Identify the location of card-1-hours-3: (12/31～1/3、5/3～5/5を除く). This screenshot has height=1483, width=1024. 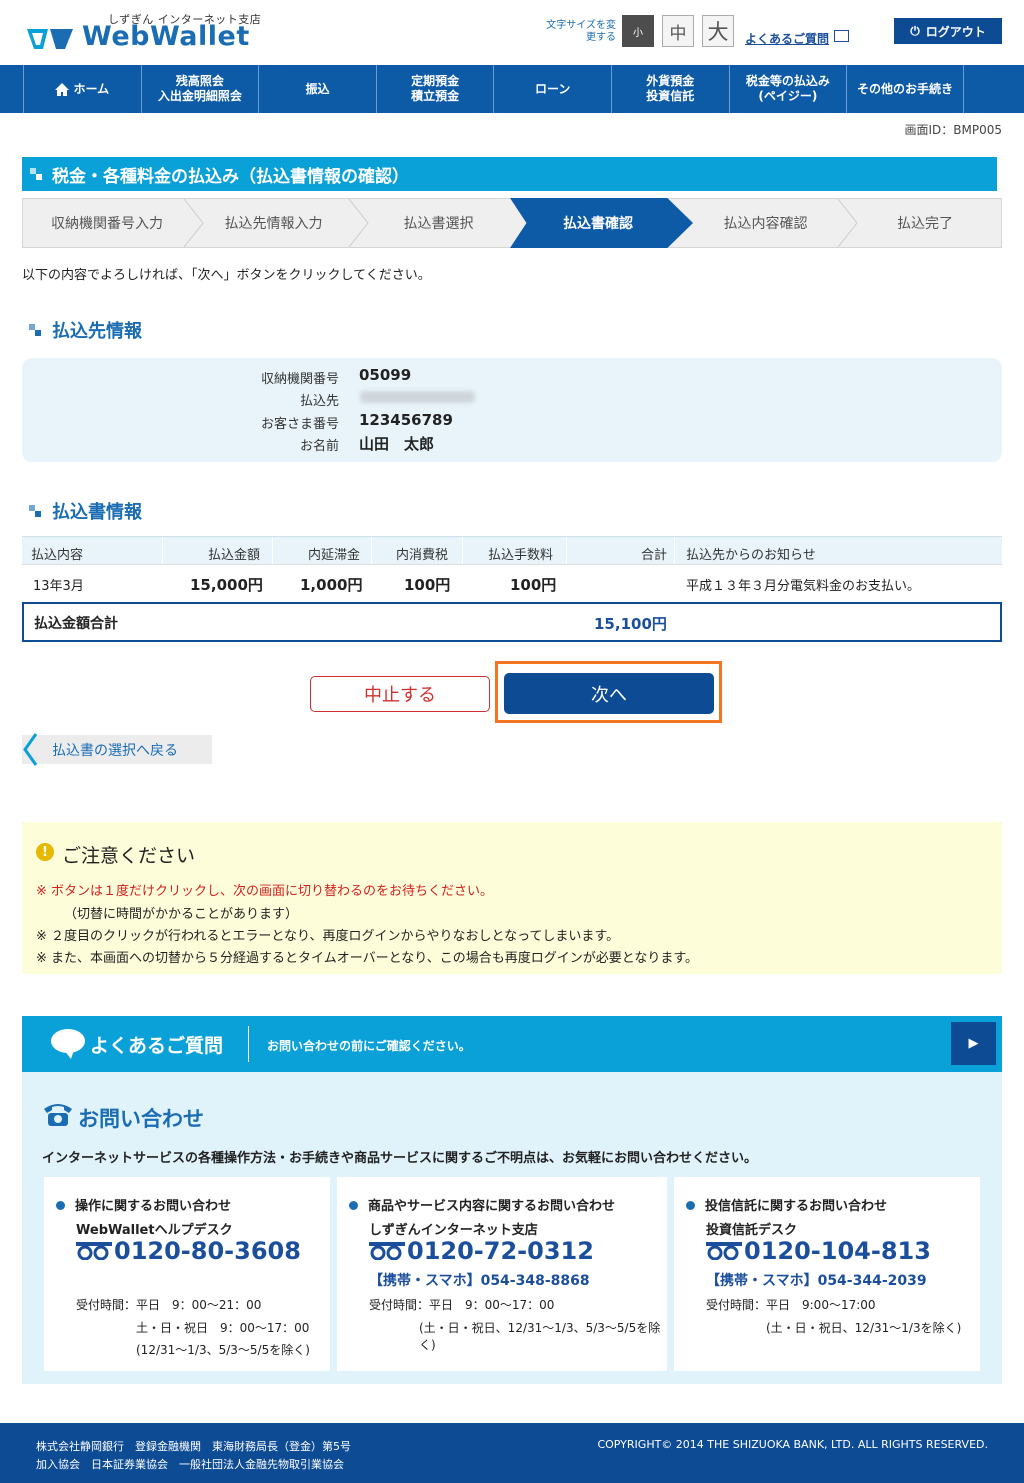
(223, 1350).